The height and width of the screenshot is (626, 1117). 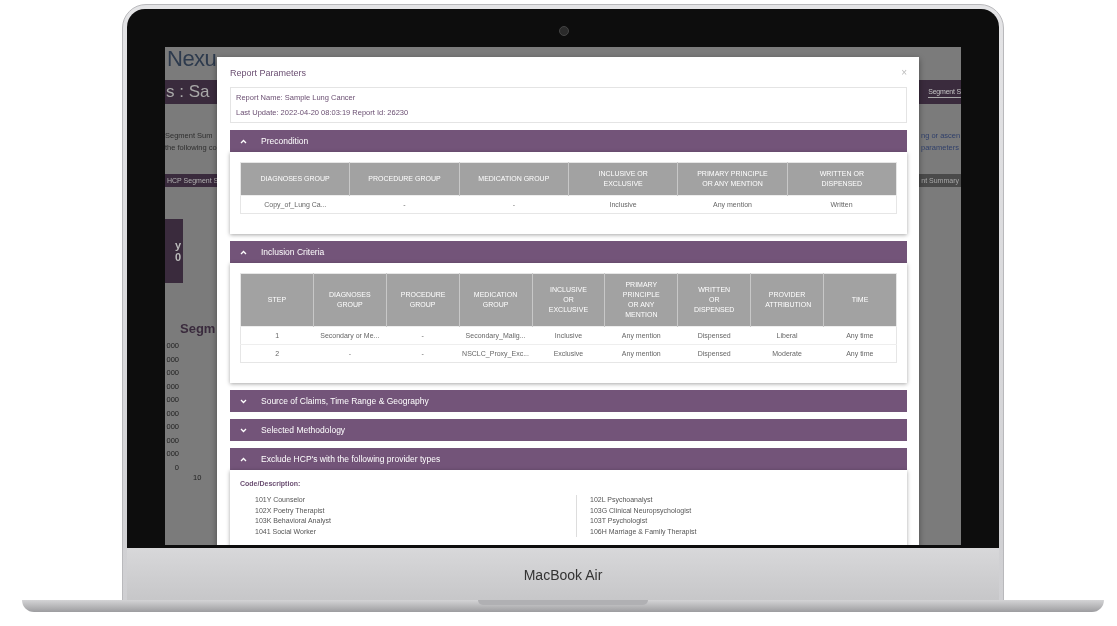 What do you see at coordinates (268, 72) in the screenshot?
I see `dialog-title: Report Parameters` at bounding box center [268, 72].